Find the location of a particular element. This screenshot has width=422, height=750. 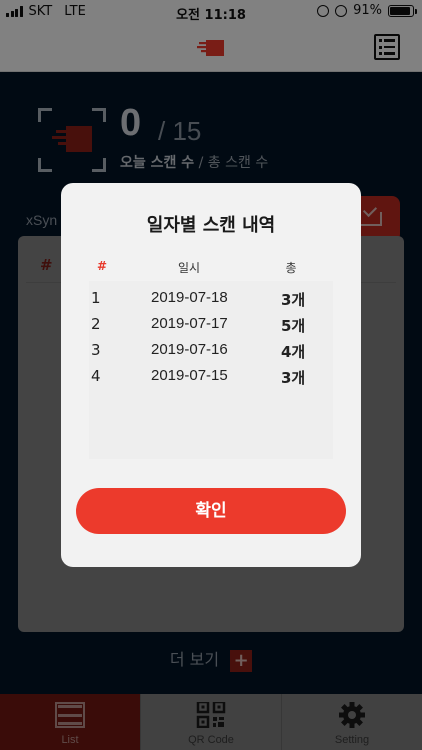

confirm-button: 확인 is located at coordinates (211, 511).